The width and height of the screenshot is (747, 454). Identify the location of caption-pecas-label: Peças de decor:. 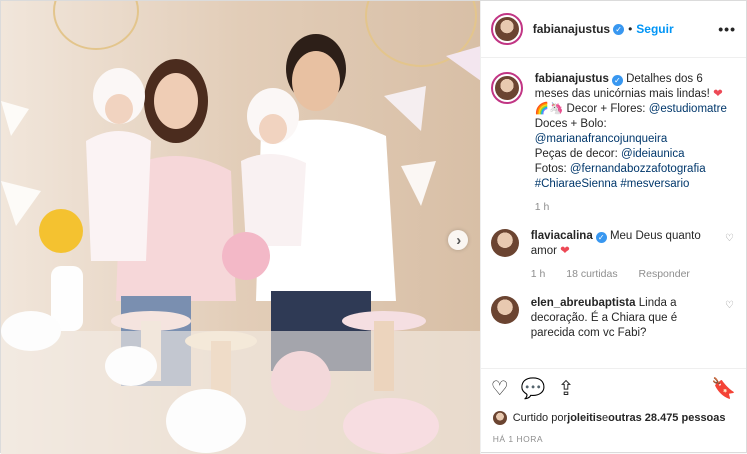
(578, 154).